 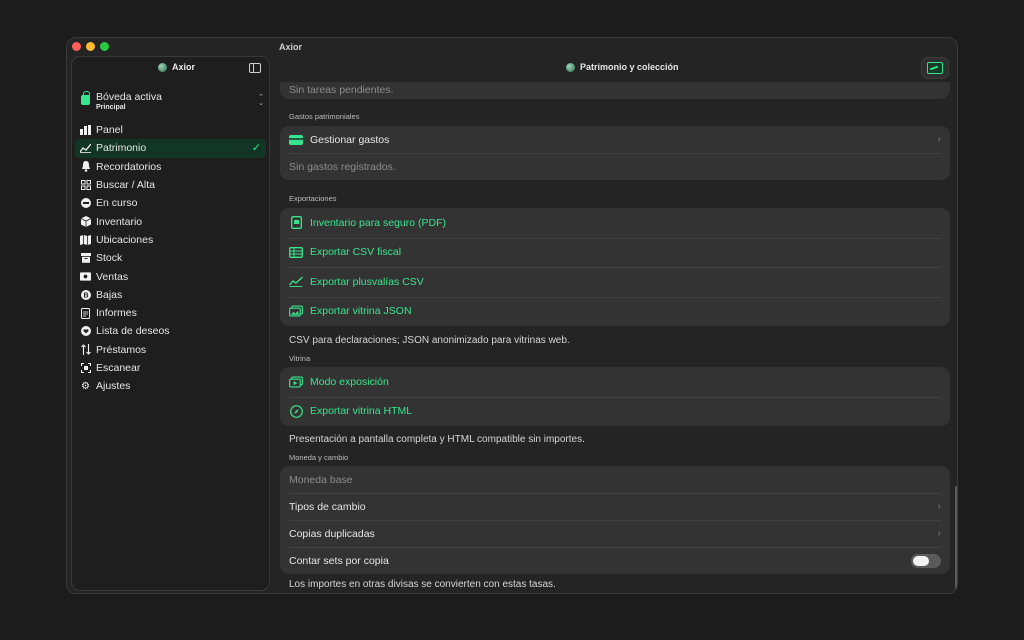 I want to click on exports-header: Exportaciones, so click(x=313, y=198).